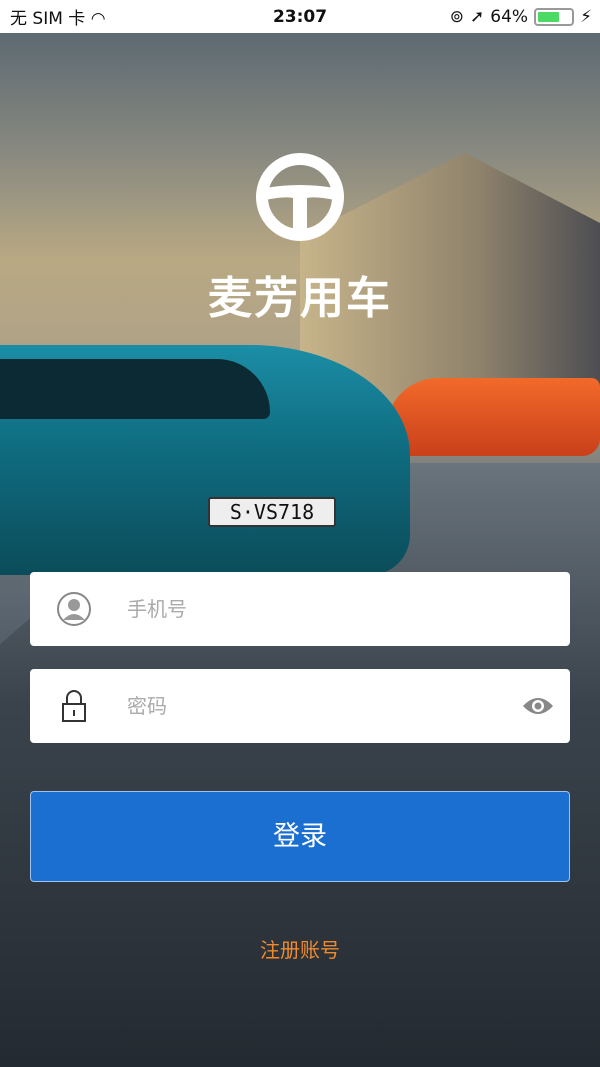 The width and height of the screenshot is (600, 1067). What do you see at coordinates (272, 512) in the screenshot?
I see `license-plate: S·VS718` at bounding box center [272, 512].